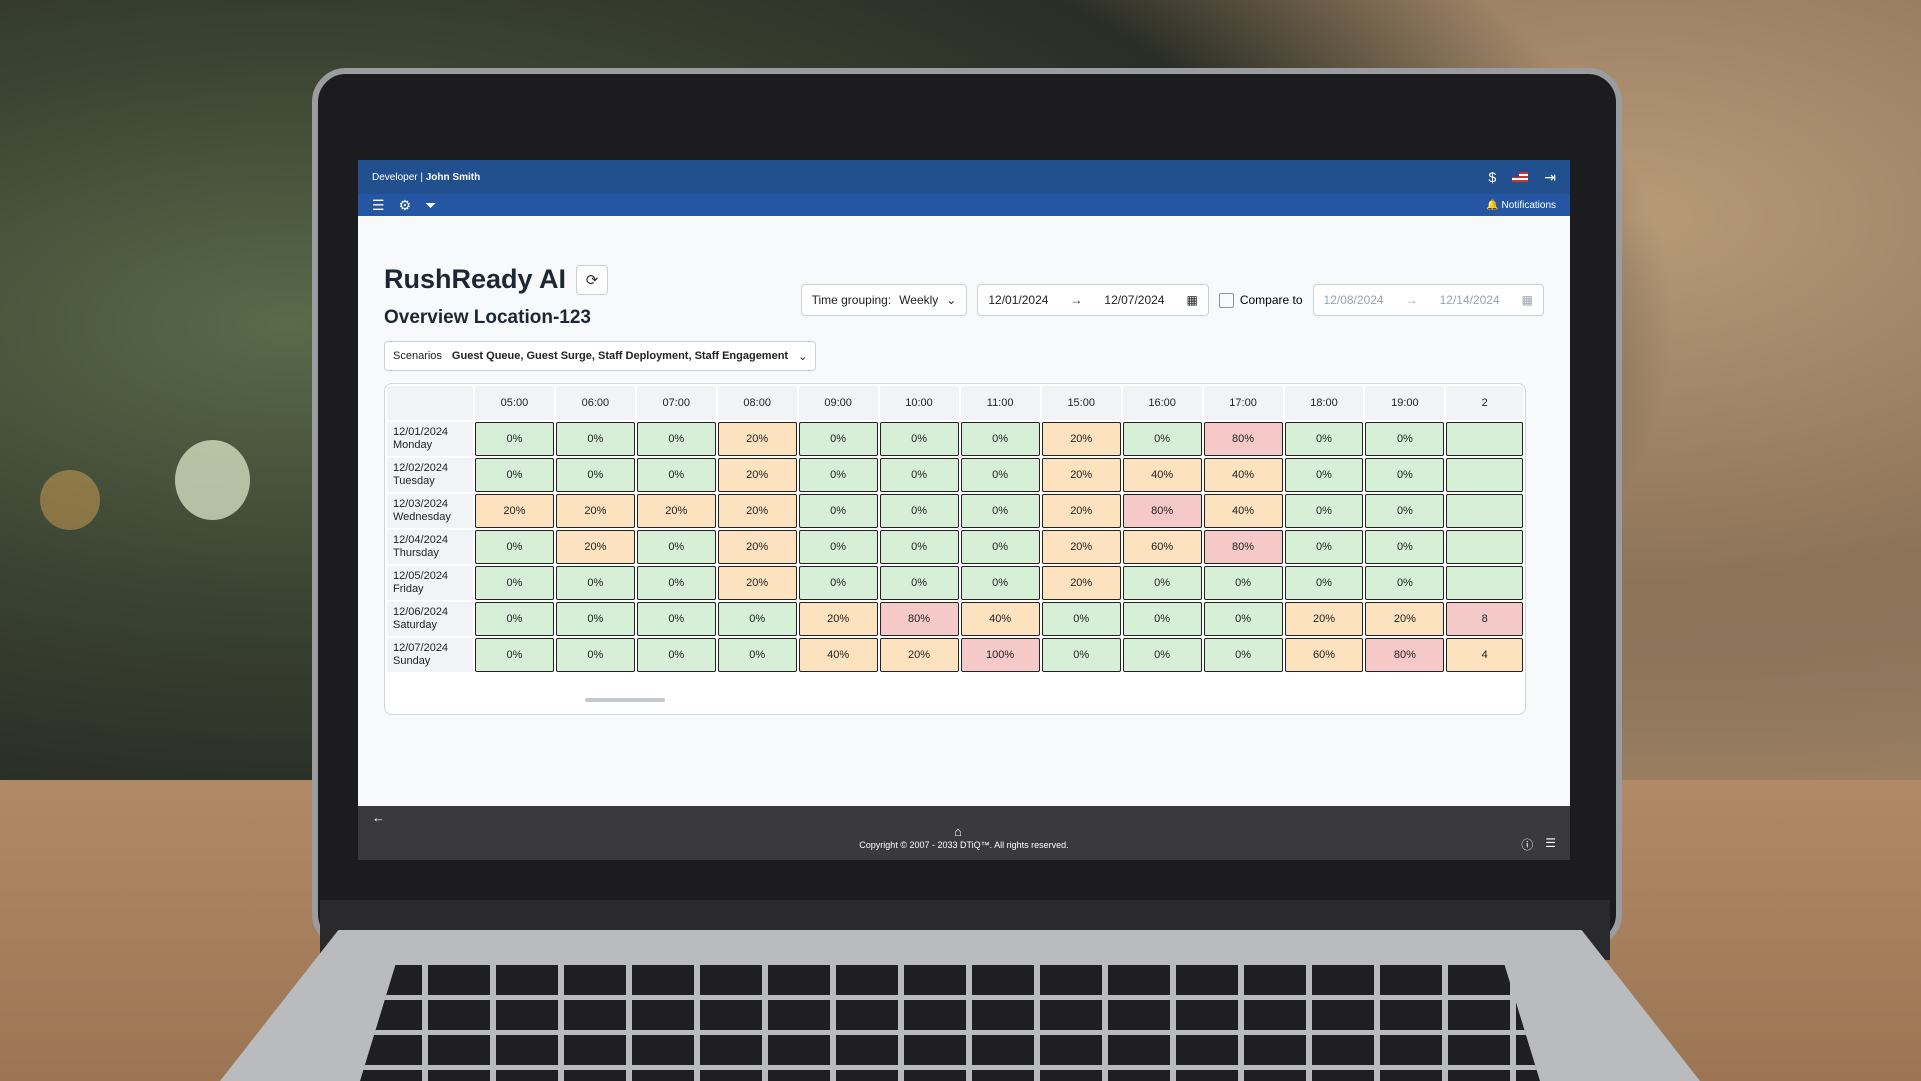 This screenshot has width=1921, height=1081. What do you see at coordinates (1484, 655) in the screenshot?
I see `heatmap-cell: 4` at bounding box center [1484, 655].